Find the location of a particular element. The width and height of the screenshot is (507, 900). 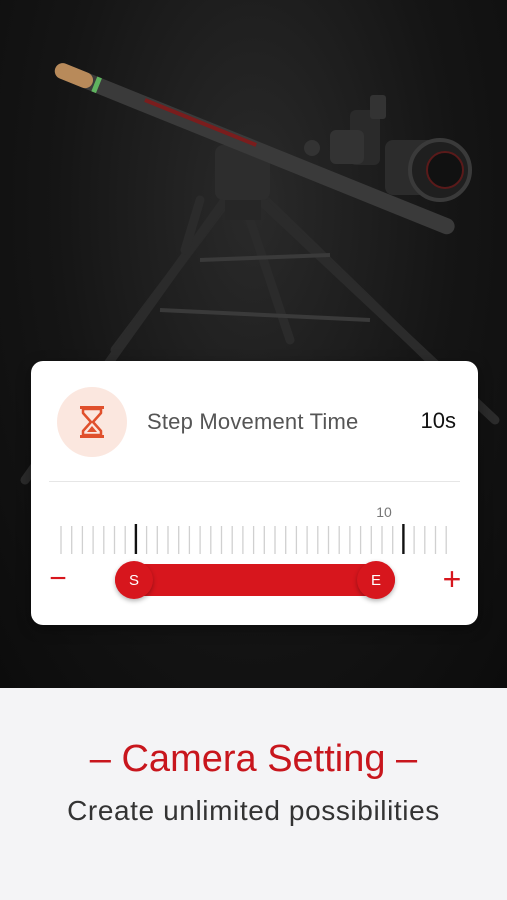

hourglass-icon-badge is located at coordinates (92, 422).